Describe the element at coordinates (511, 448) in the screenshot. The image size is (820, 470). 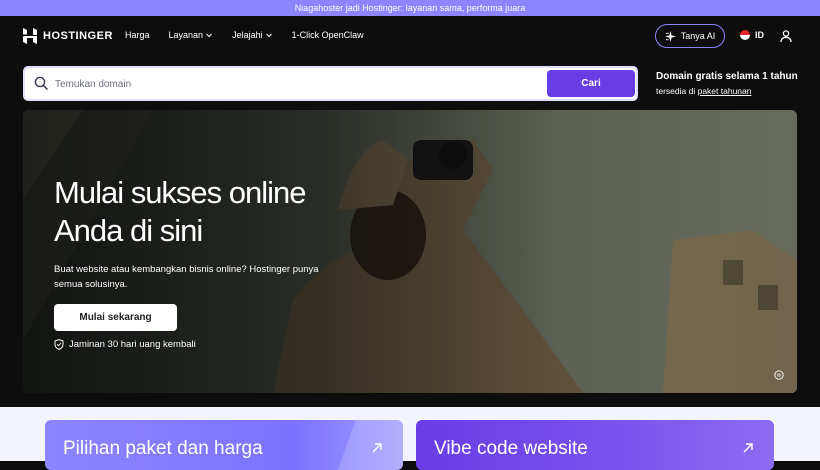
I see `card-title: Vibe code website` at that location.